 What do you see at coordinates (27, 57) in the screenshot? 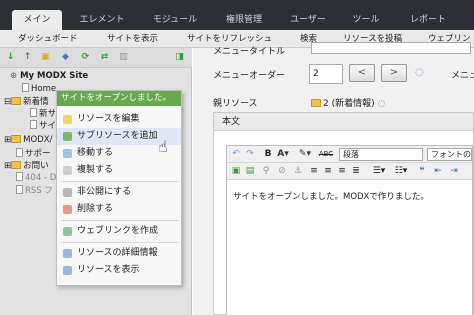
I see `collapse-icon: ↑` at bounding box center [27, 57].